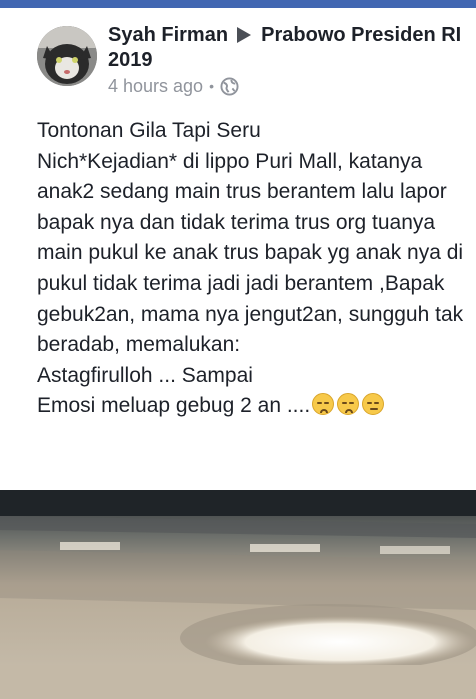 The height and width of the screenshot is (699, 476). I want to click on post-meta: 4 hours ago •, so click(173, 86).